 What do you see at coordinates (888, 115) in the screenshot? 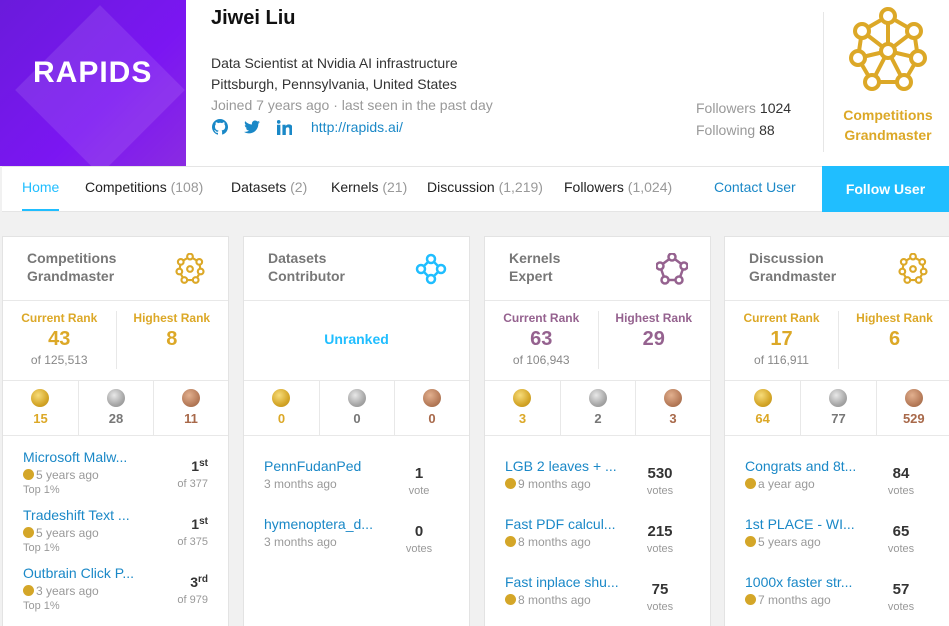
I see `tier-label-line1: Competitions` at bounding box center [888, 115].